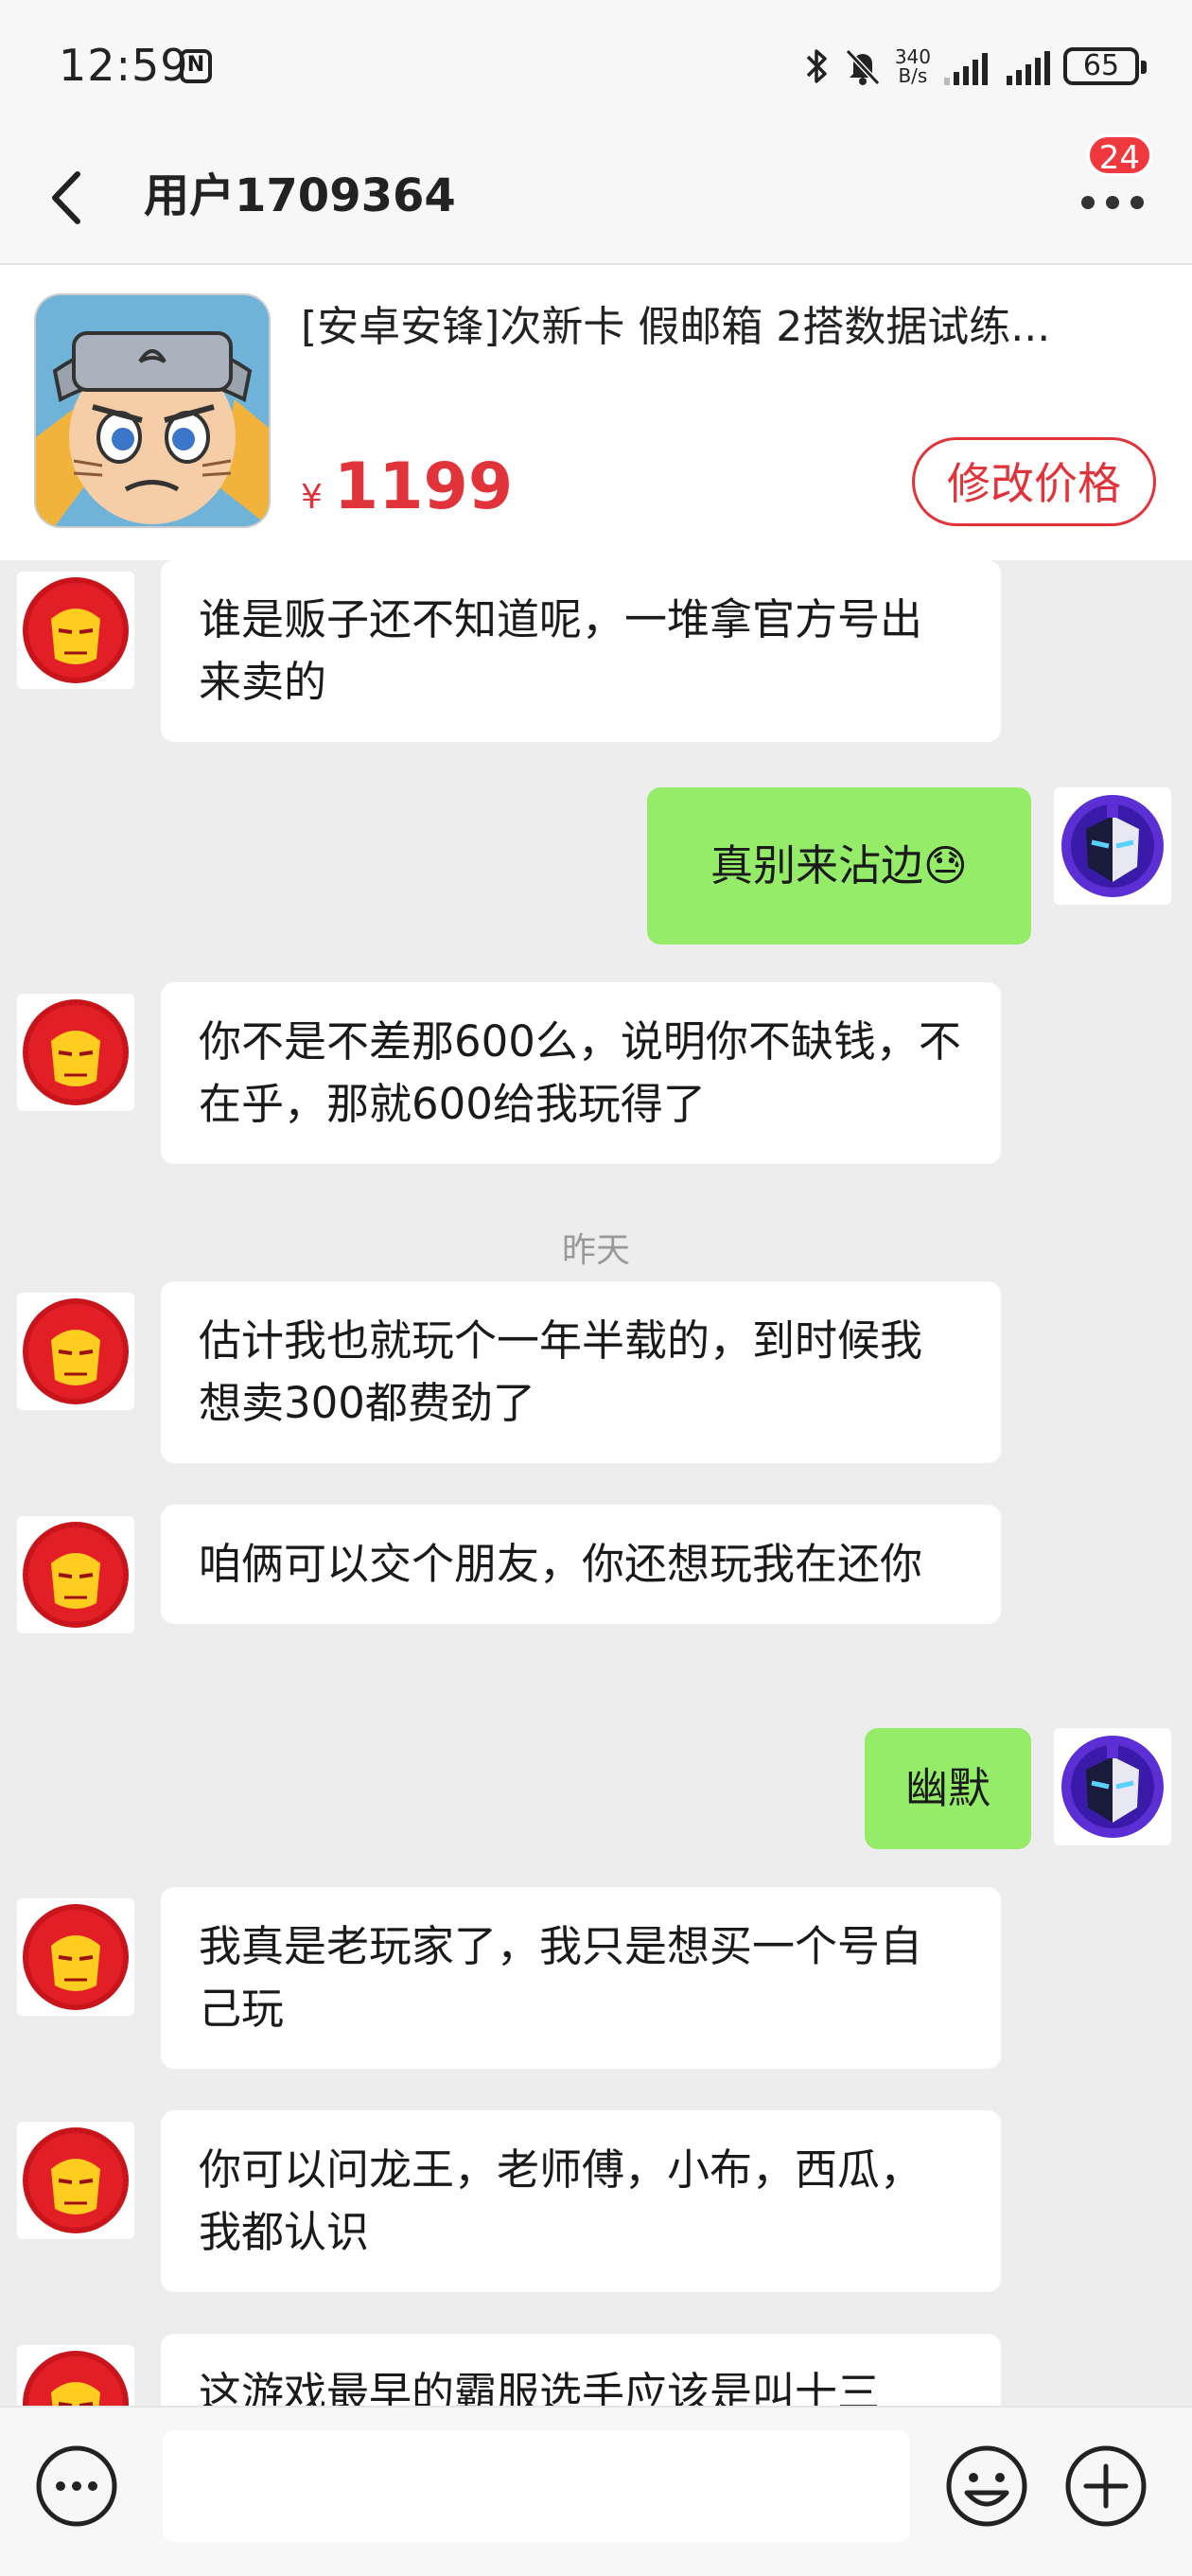  I want to click on message-input, so click(536, 2486).